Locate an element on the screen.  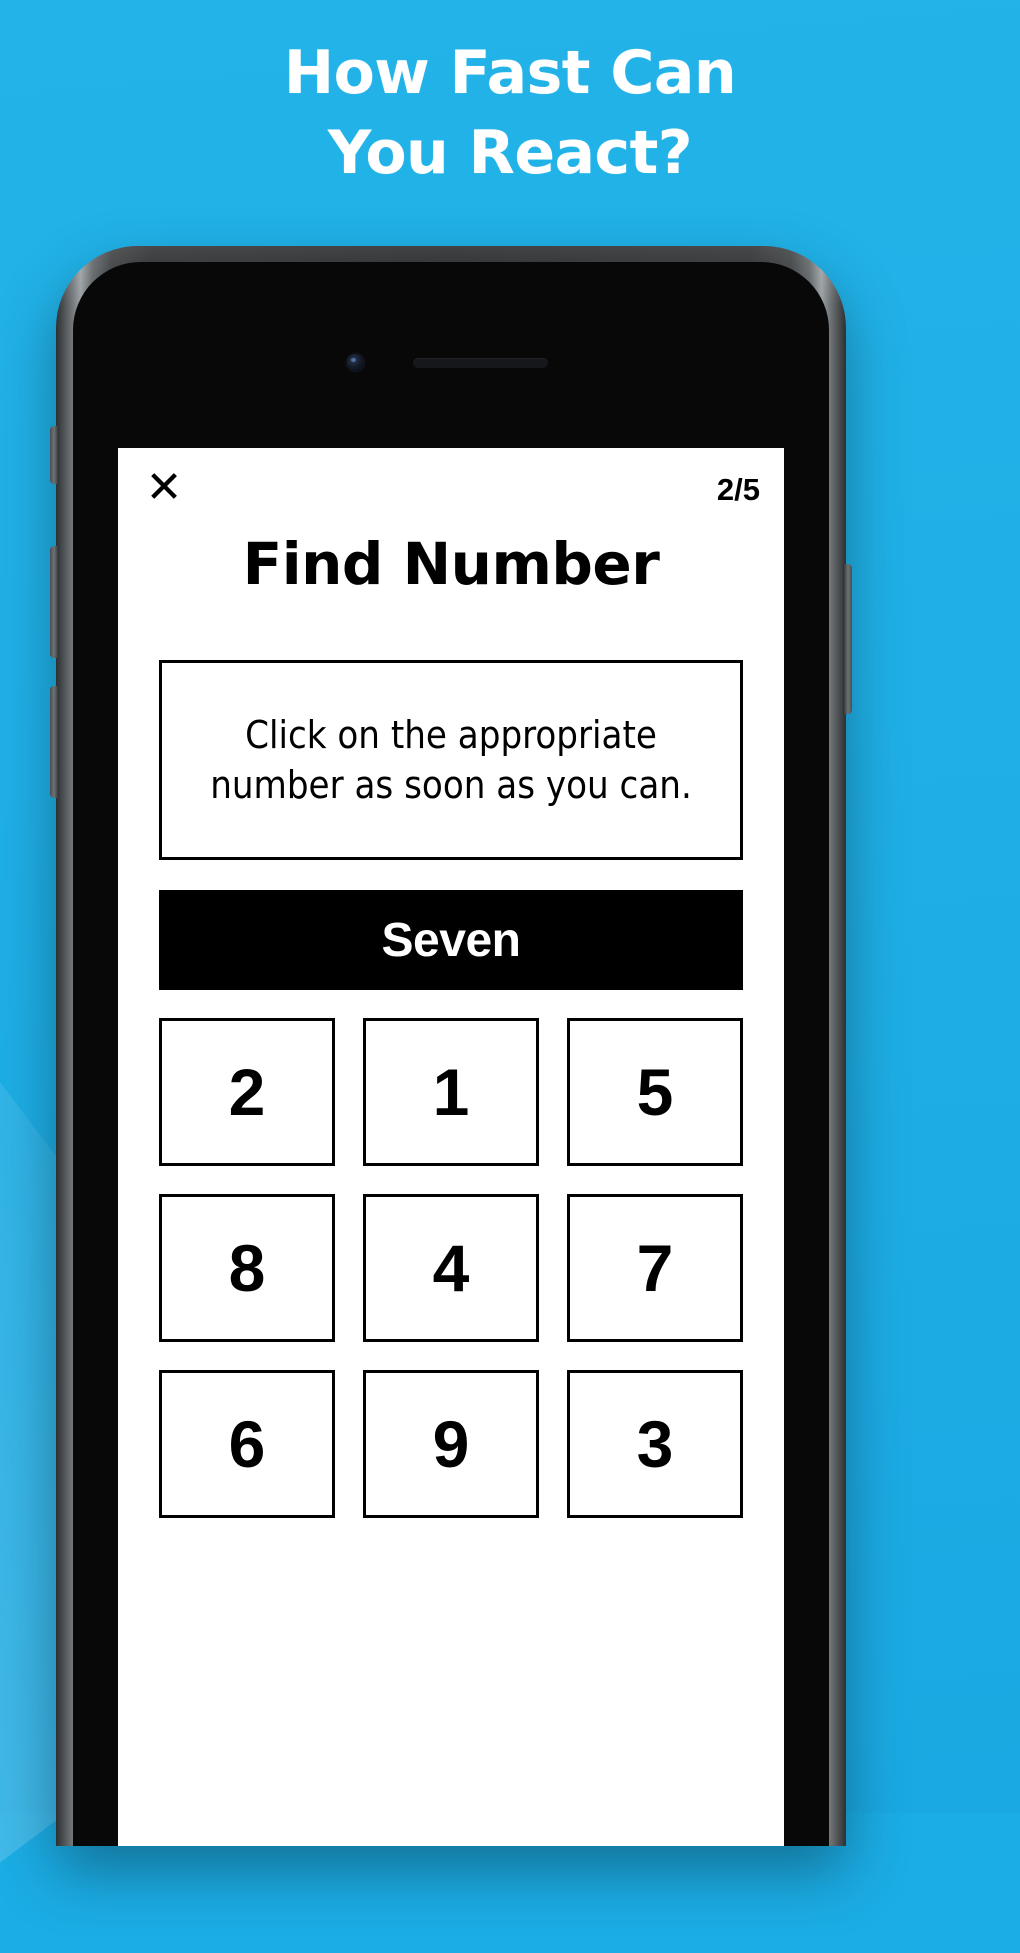
number-tile: 2 is located at coordinates (247, 1092).